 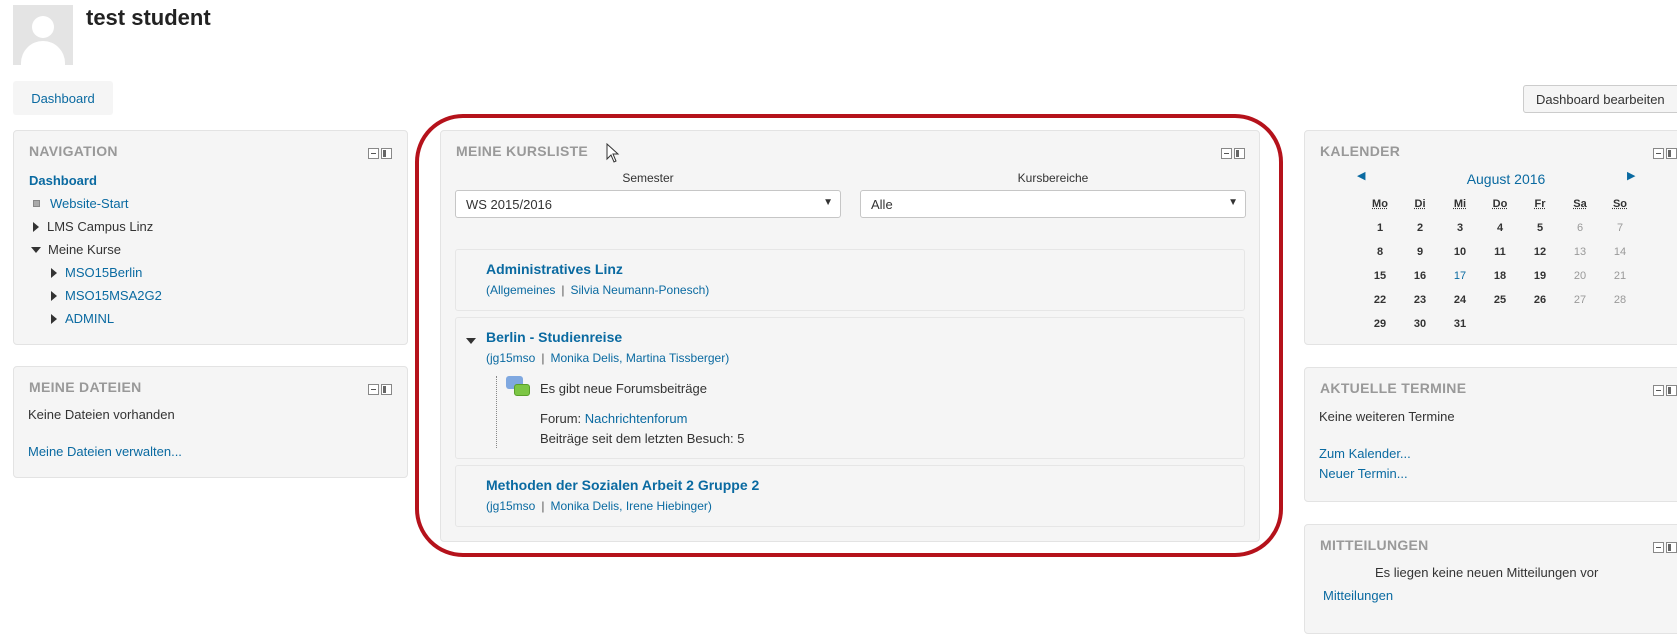 I want to click on expand-icon, so click(x=54, y=319).